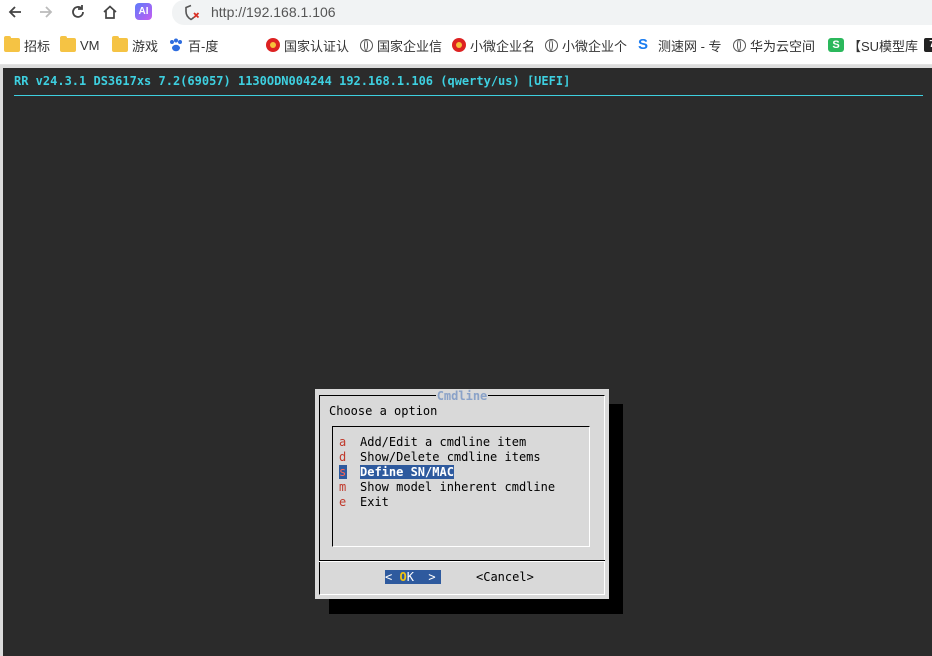  I want to click on dialog-title-text: Cmdline, so click(462, 396).